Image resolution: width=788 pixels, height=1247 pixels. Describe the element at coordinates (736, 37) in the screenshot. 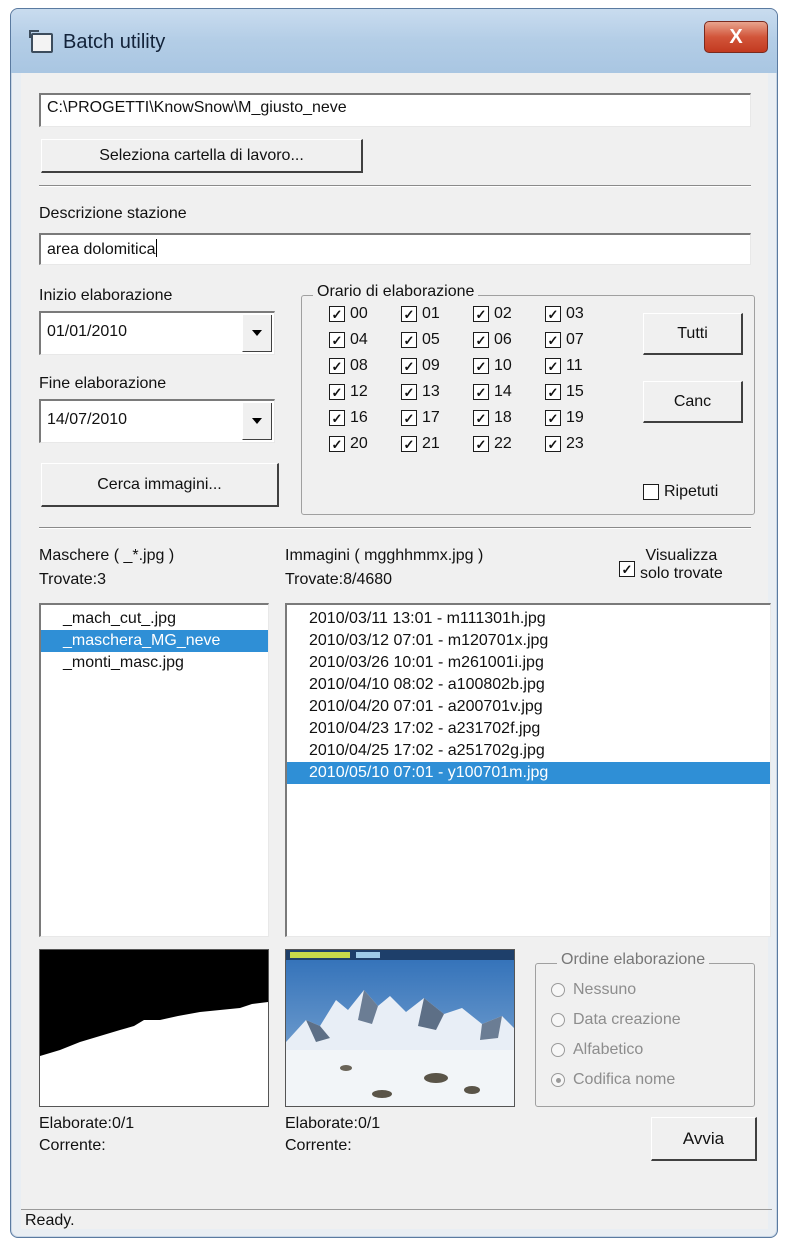

I see `close-button: X` at that location.